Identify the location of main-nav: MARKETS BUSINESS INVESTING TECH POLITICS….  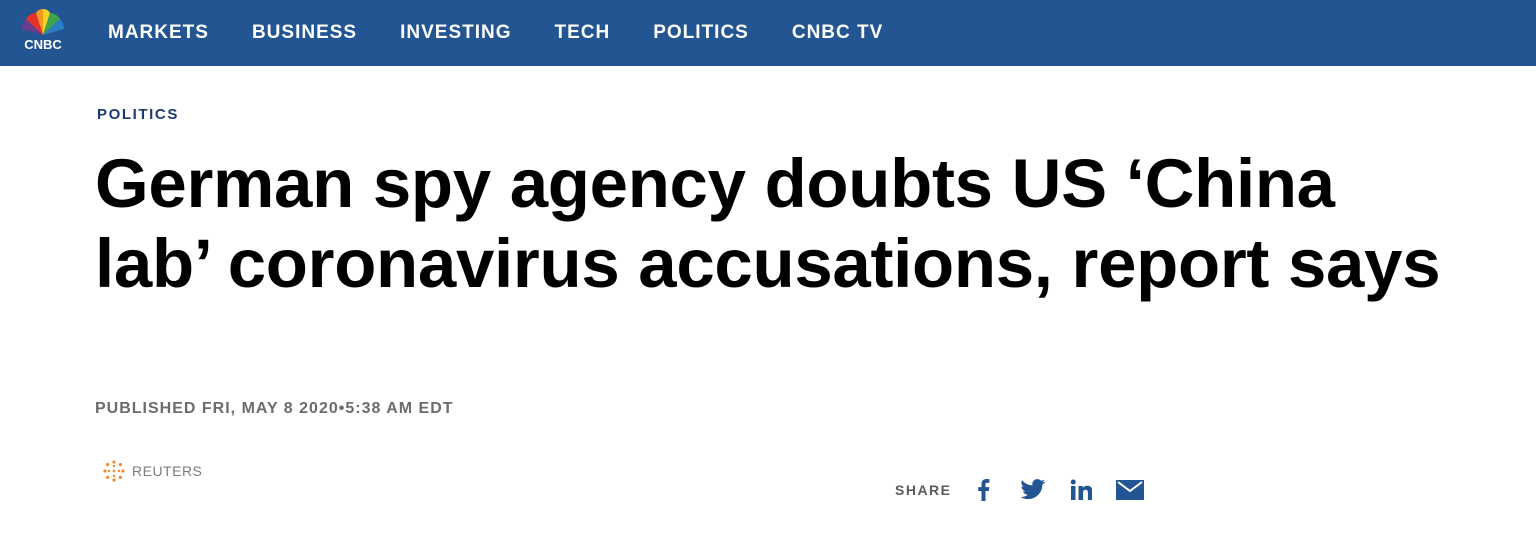
(517, 33).